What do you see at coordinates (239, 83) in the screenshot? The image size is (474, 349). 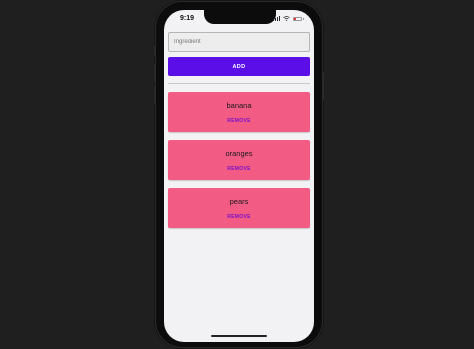 I see `divider` at bounding box center [239, 83].